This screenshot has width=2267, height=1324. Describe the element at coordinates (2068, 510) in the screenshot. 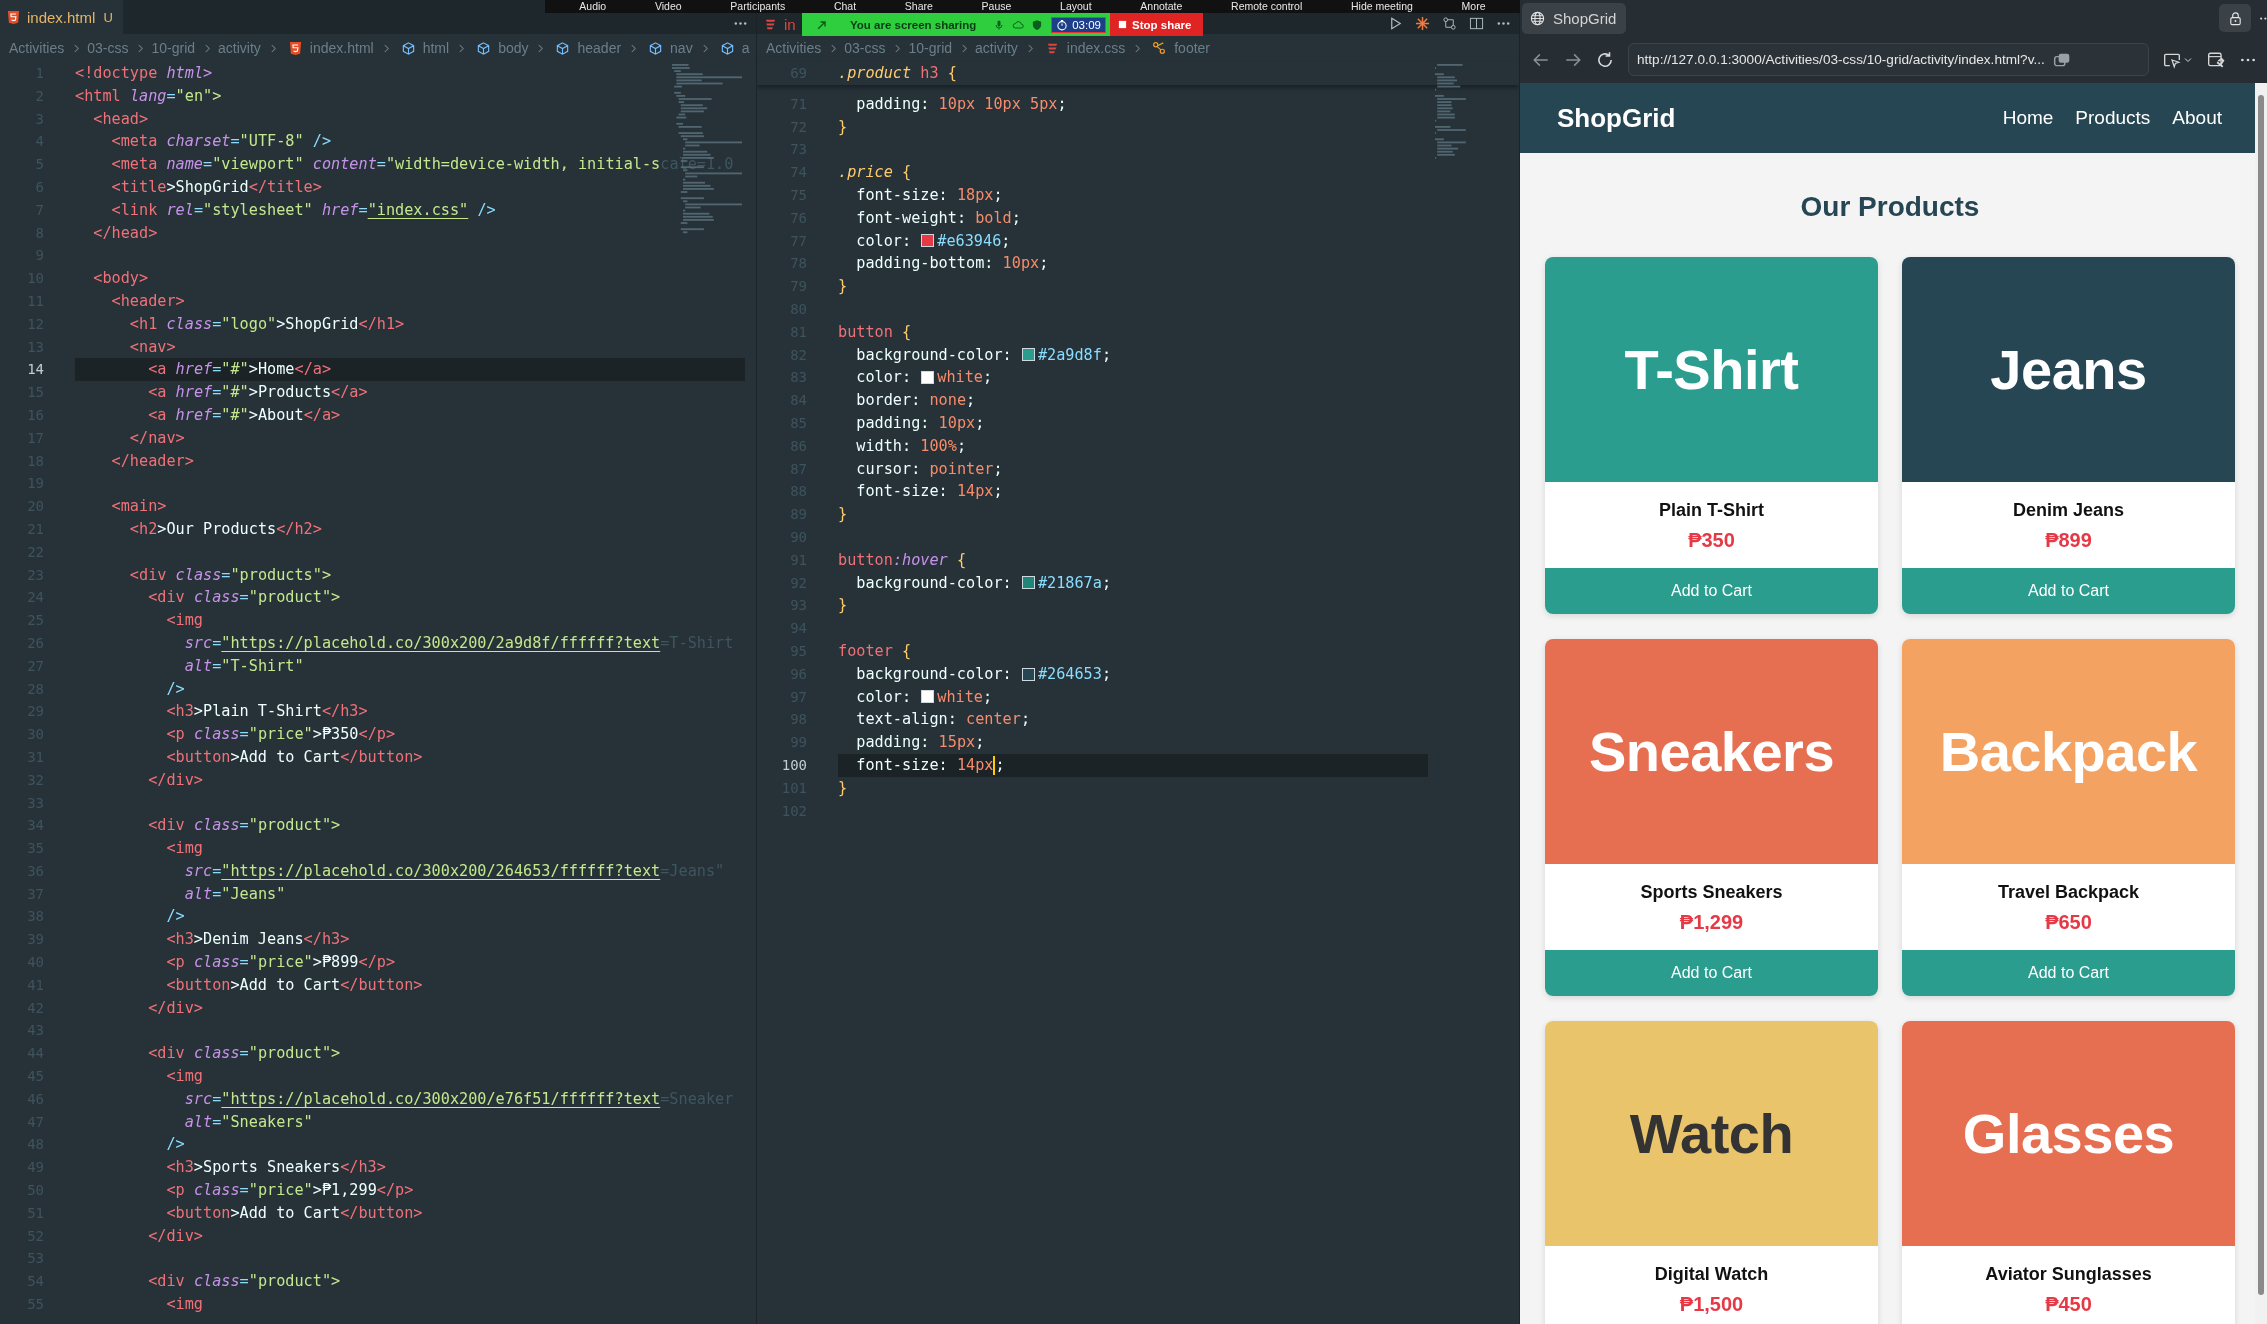

I see `product-name: Denim Jeans` at that location.